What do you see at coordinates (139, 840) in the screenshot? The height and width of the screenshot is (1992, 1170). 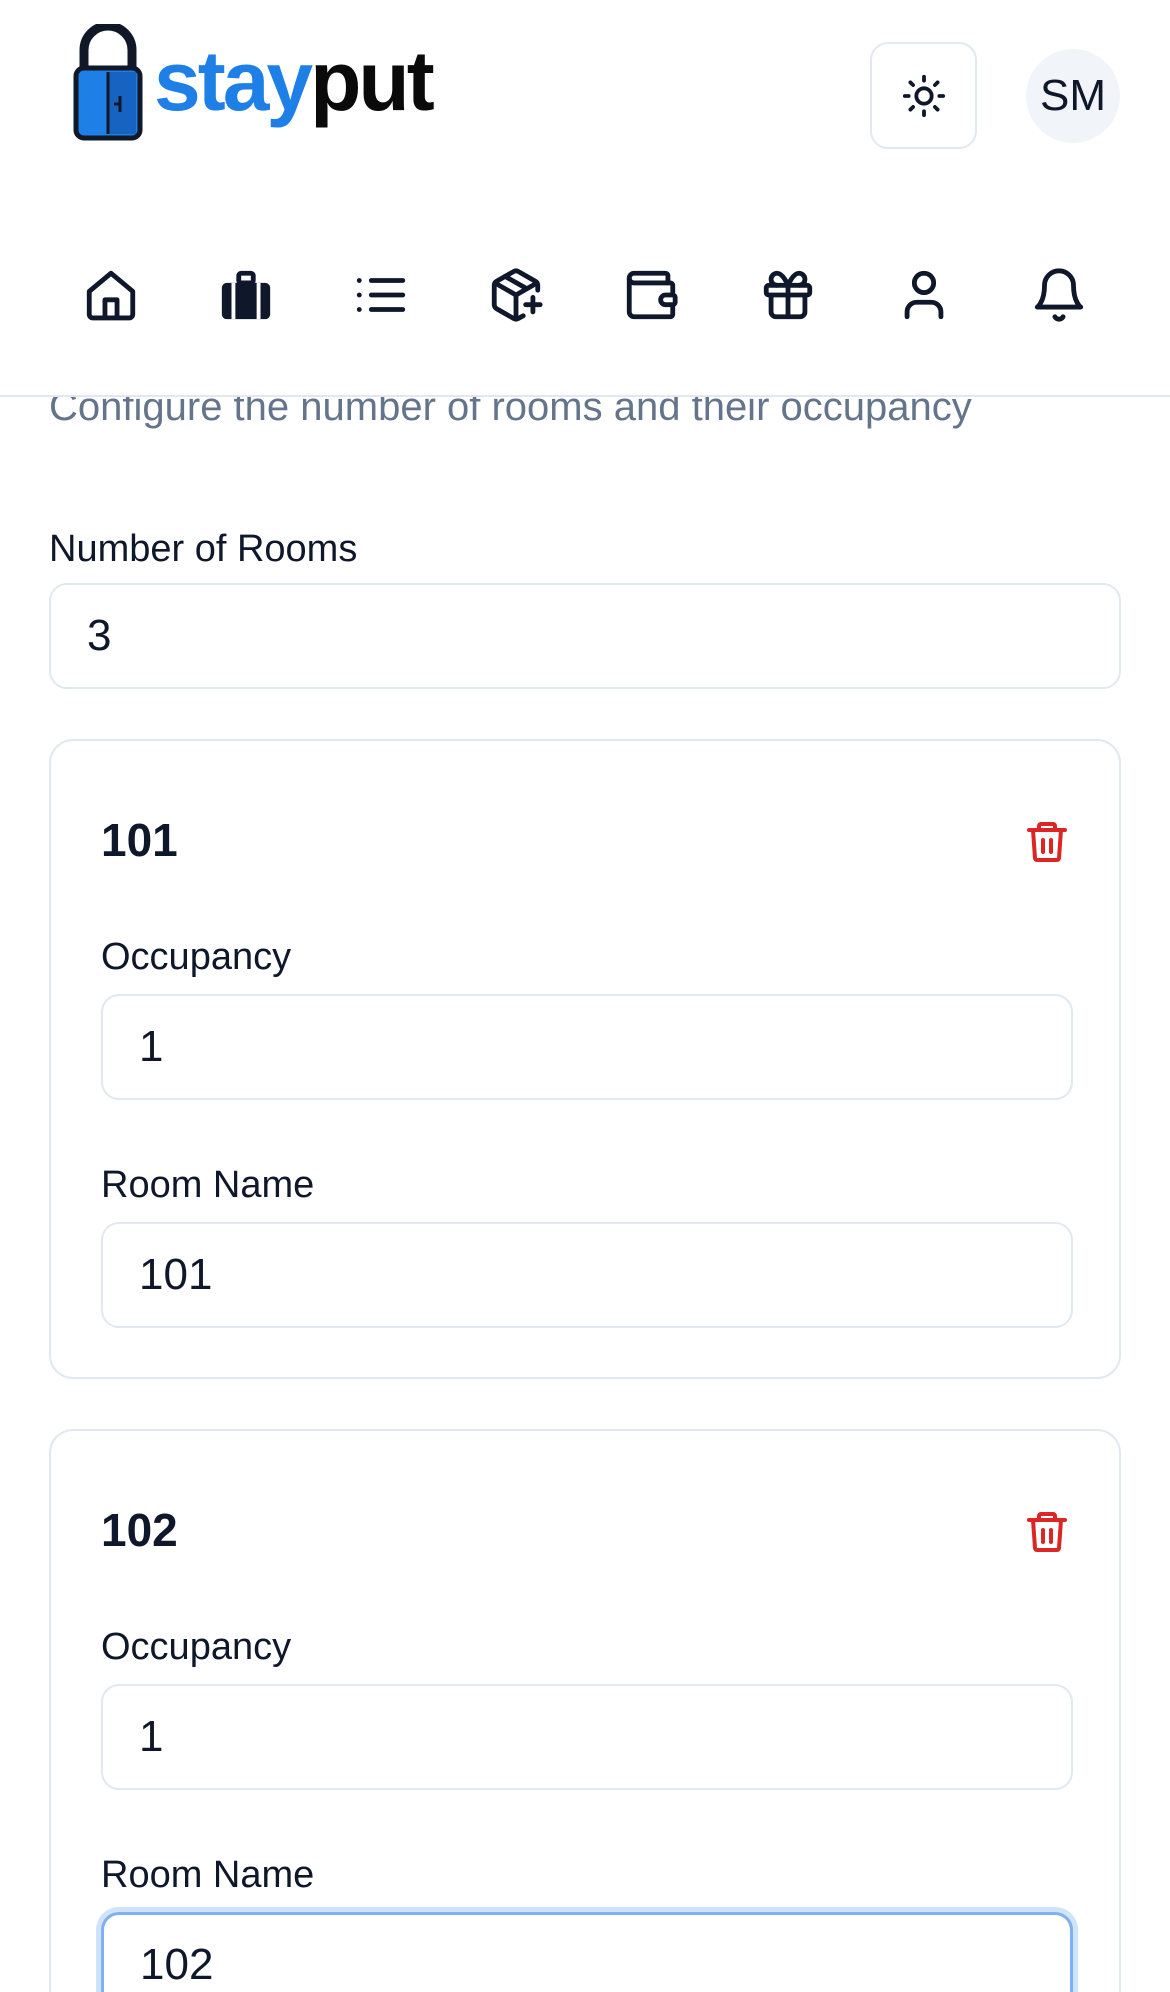 I see `room-title: 101` at bounding box center [139, 840].